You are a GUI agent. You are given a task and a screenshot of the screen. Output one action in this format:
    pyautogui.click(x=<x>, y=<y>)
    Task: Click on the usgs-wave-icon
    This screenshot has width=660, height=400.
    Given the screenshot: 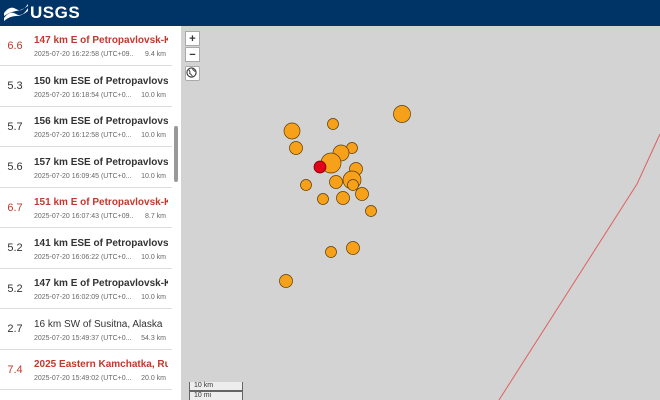 What is the action you would take?
    pyautogui.click(x=16, y=12)
    